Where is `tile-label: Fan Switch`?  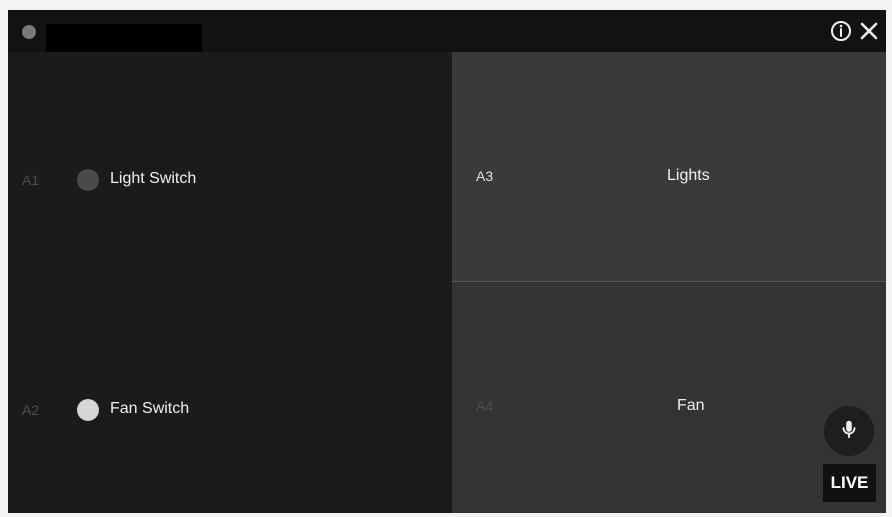 tile-label: Fan Switch is located at coordinates (150, 408).